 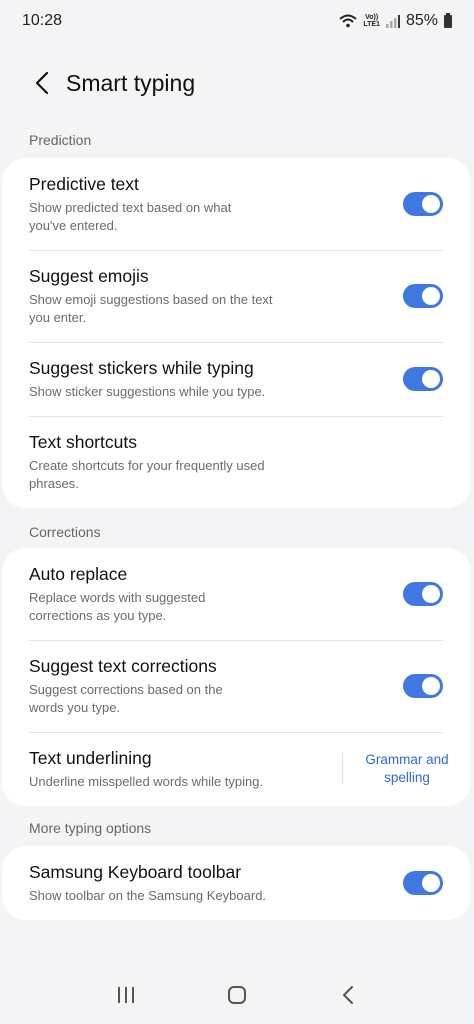 I want to click on app-header: Smart typing, so click(x=237, y=83).